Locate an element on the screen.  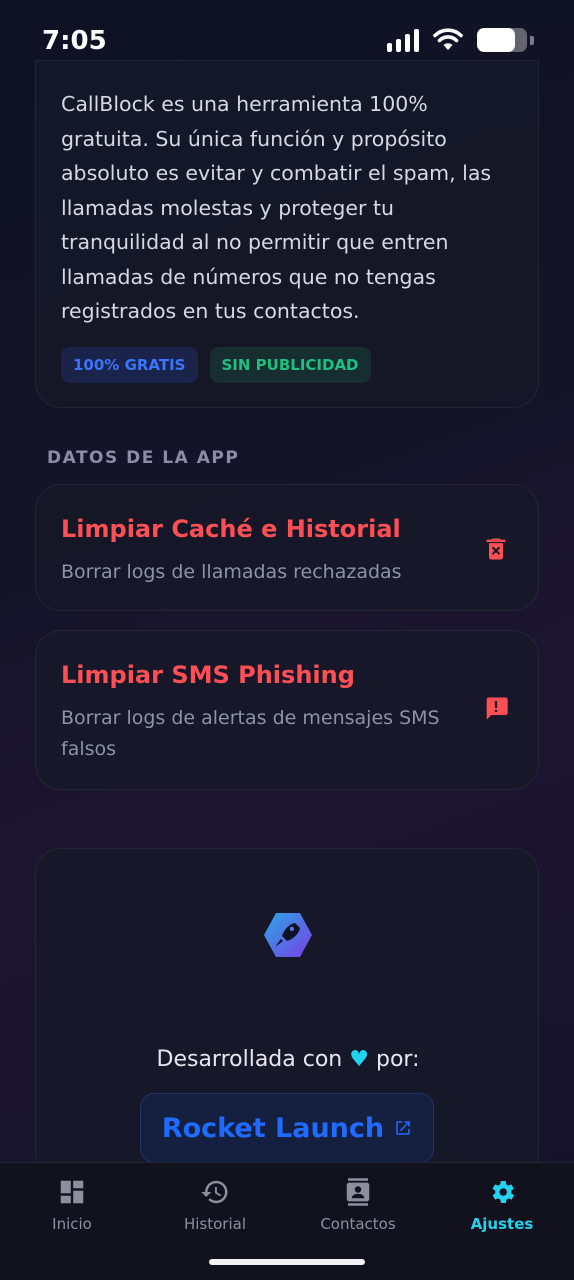
contacts-icon is located at coordinates (358, 1192).